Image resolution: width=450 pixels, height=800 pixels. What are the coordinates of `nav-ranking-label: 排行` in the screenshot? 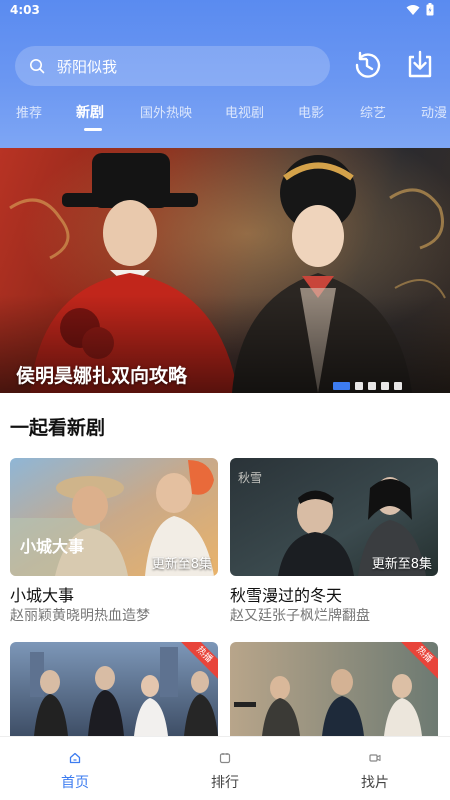 It's located at (225, 783).